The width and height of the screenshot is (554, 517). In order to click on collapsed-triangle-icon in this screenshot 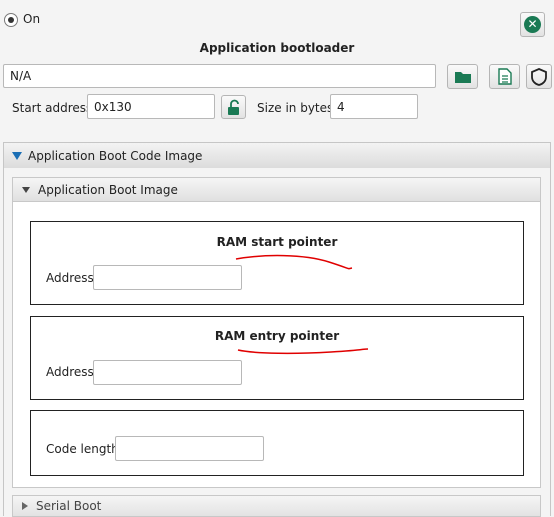, I will do `click(25, 506)`.